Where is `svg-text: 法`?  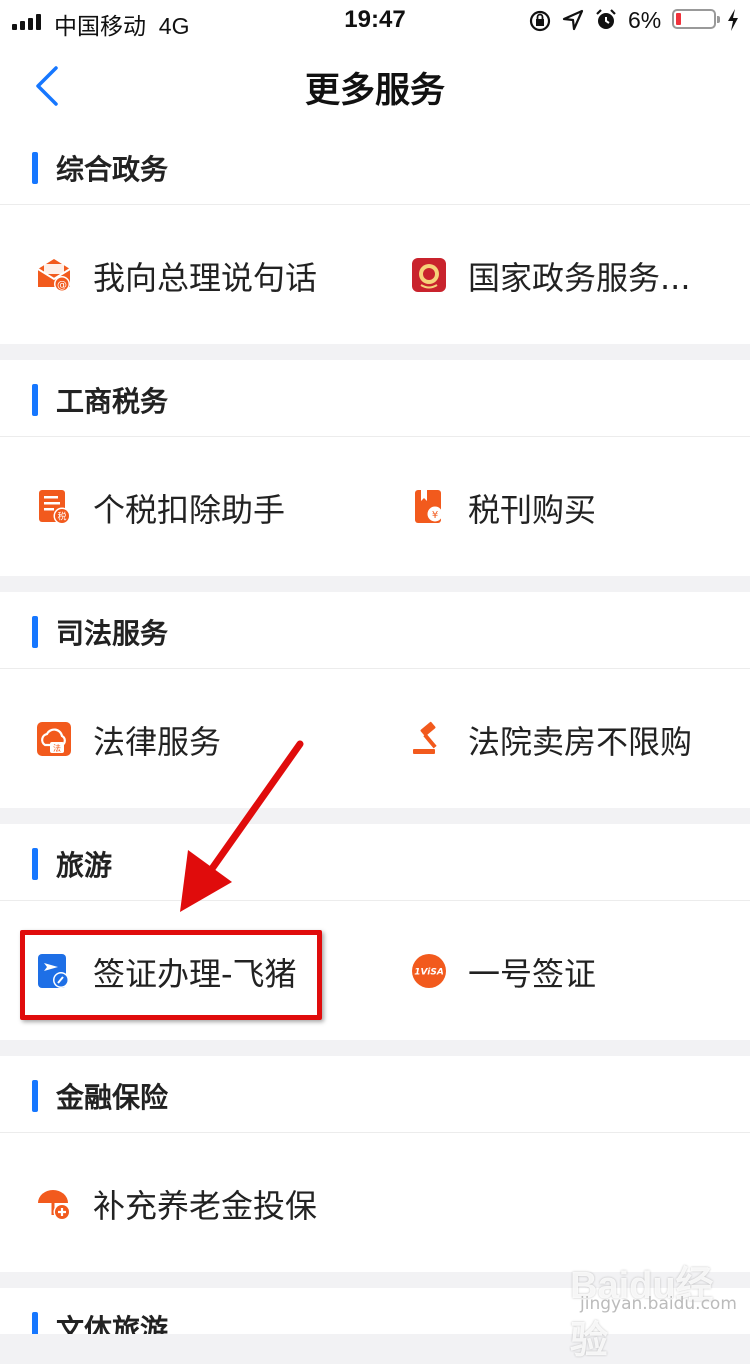
svg-text: 法 is located at coordinates (57, 748).